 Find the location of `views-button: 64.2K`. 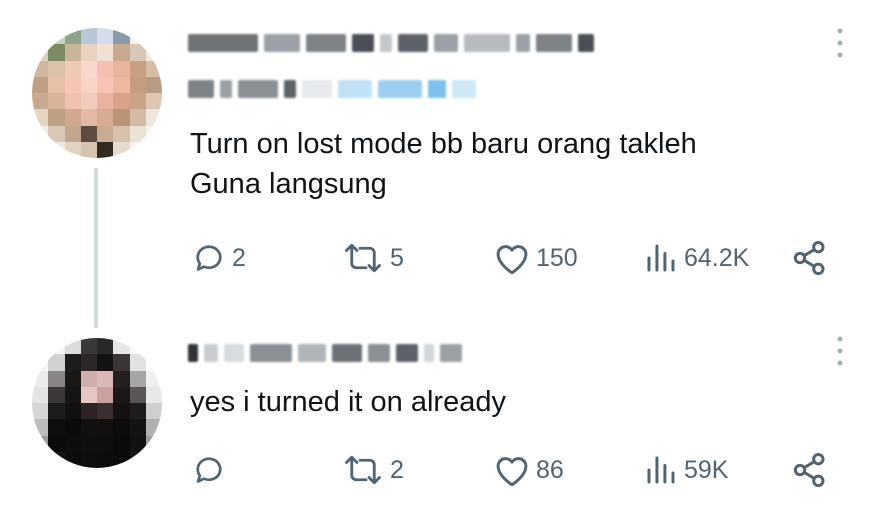

views-button: 64.2K is located at coordinates (695, 258).